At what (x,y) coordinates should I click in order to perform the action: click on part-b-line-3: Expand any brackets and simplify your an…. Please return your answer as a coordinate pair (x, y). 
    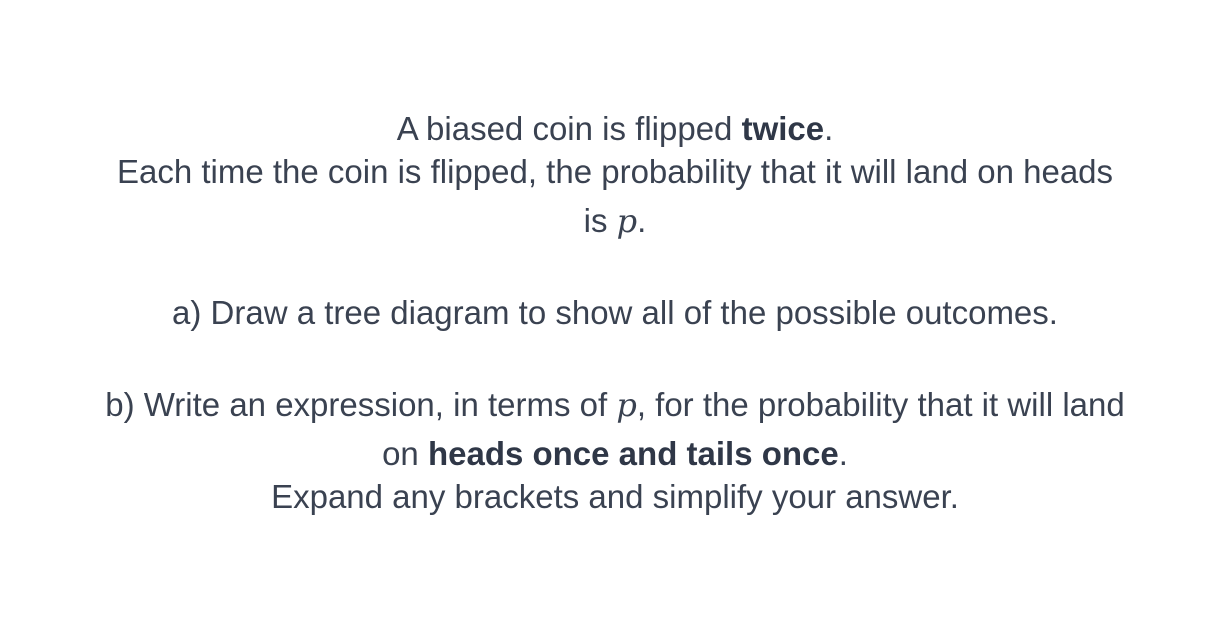
    Looking at the image, I should click on (615, 496).